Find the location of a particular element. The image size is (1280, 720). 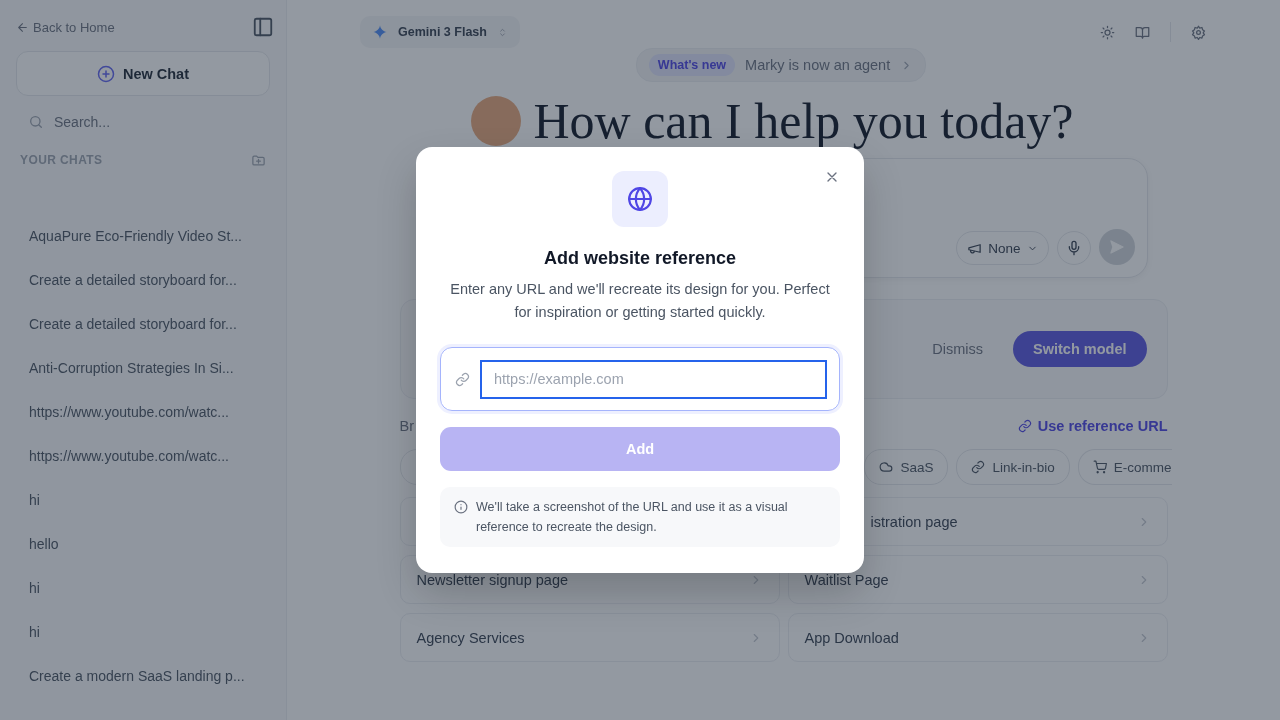

note-text: We'll take a screenshot of the URL and use it as a visual reference to recreate the design. is located at coordinates (632, 517).